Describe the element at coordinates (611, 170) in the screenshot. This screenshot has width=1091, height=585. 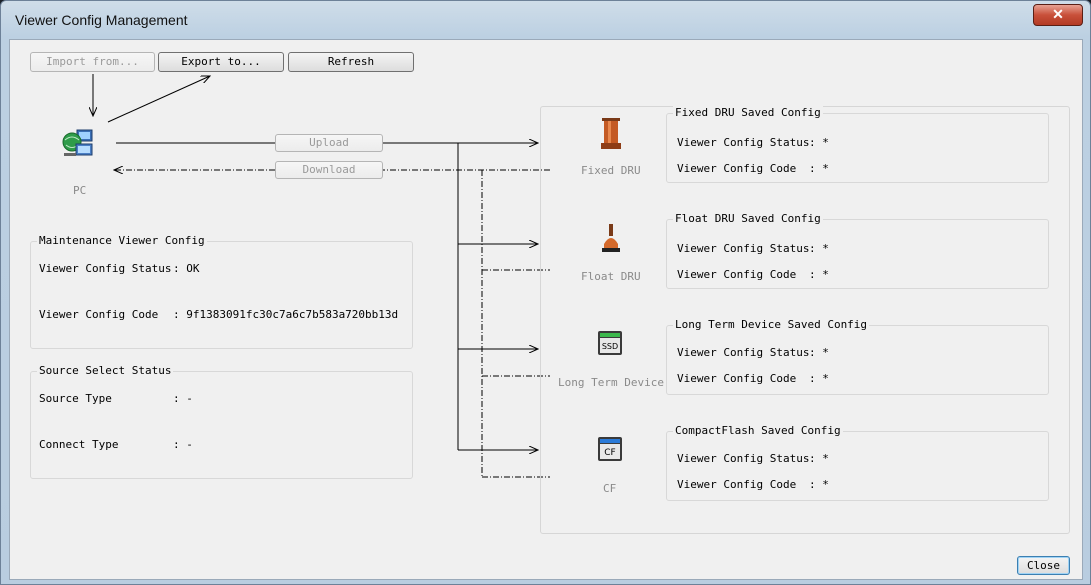
I see `fixed-dru-label: Fixed DRU` at that location.